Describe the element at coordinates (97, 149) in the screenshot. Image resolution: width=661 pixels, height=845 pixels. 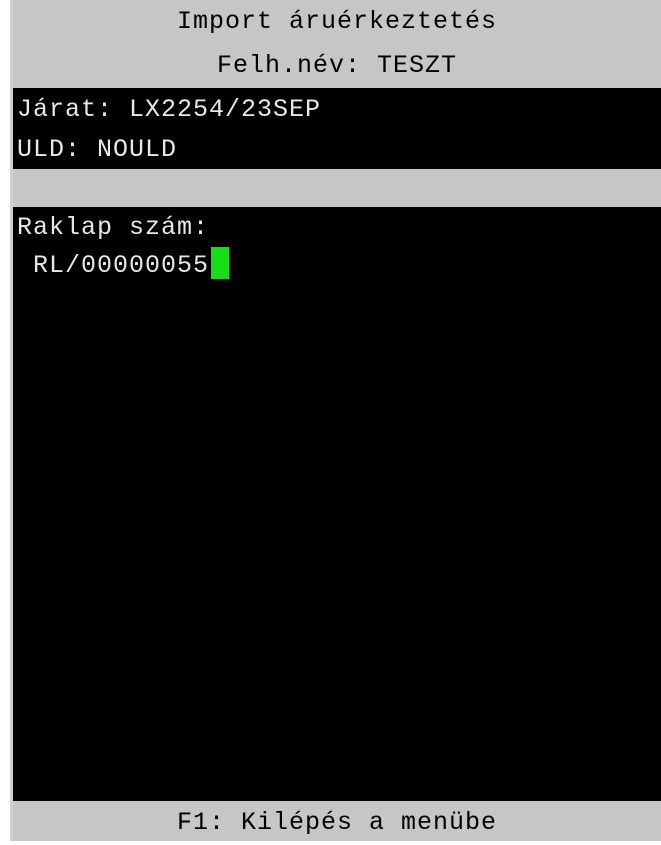
I see `uld-line: ULD: NOULD` at that location.